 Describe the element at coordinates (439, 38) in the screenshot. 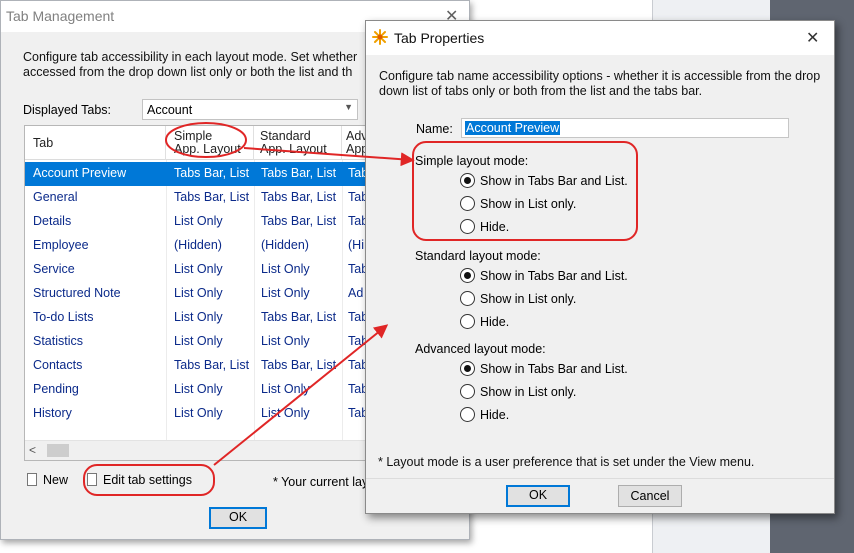

I see `tab-properties-title: Tab Properties` at that location.